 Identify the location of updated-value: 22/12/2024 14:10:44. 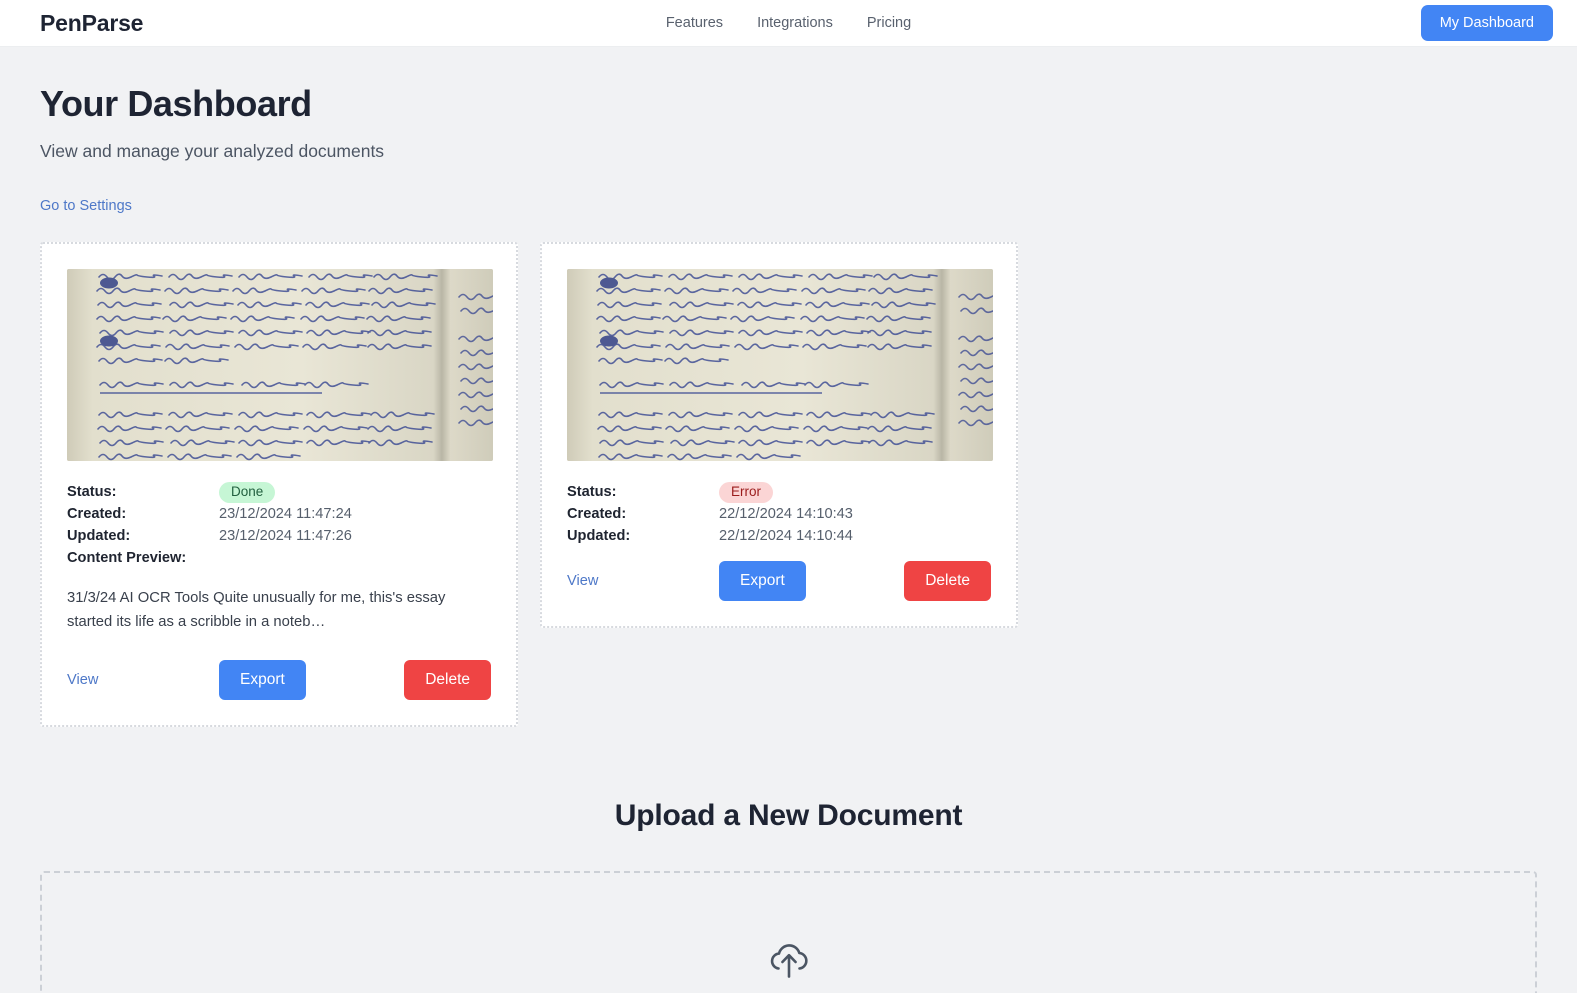
(786, 536).